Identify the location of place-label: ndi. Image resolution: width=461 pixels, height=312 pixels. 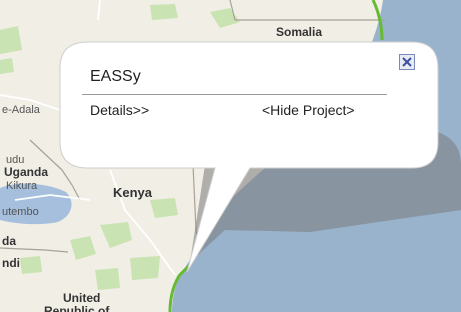
(11, 263).